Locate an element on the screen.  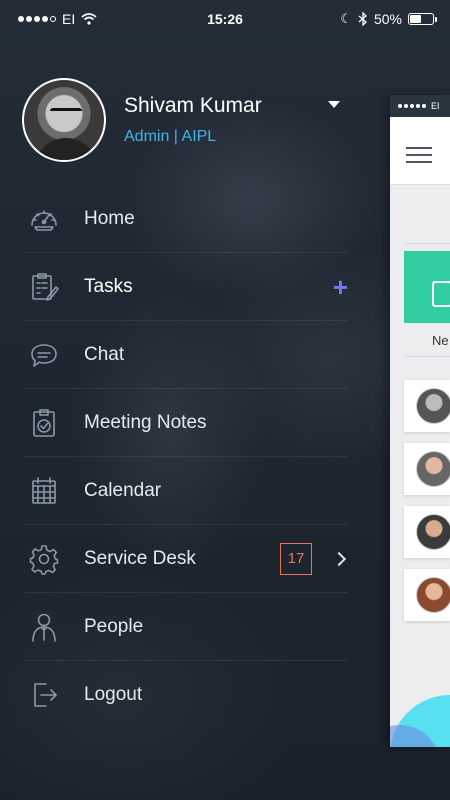
preview-card-label: Ne is located at coordinates (440, 340).